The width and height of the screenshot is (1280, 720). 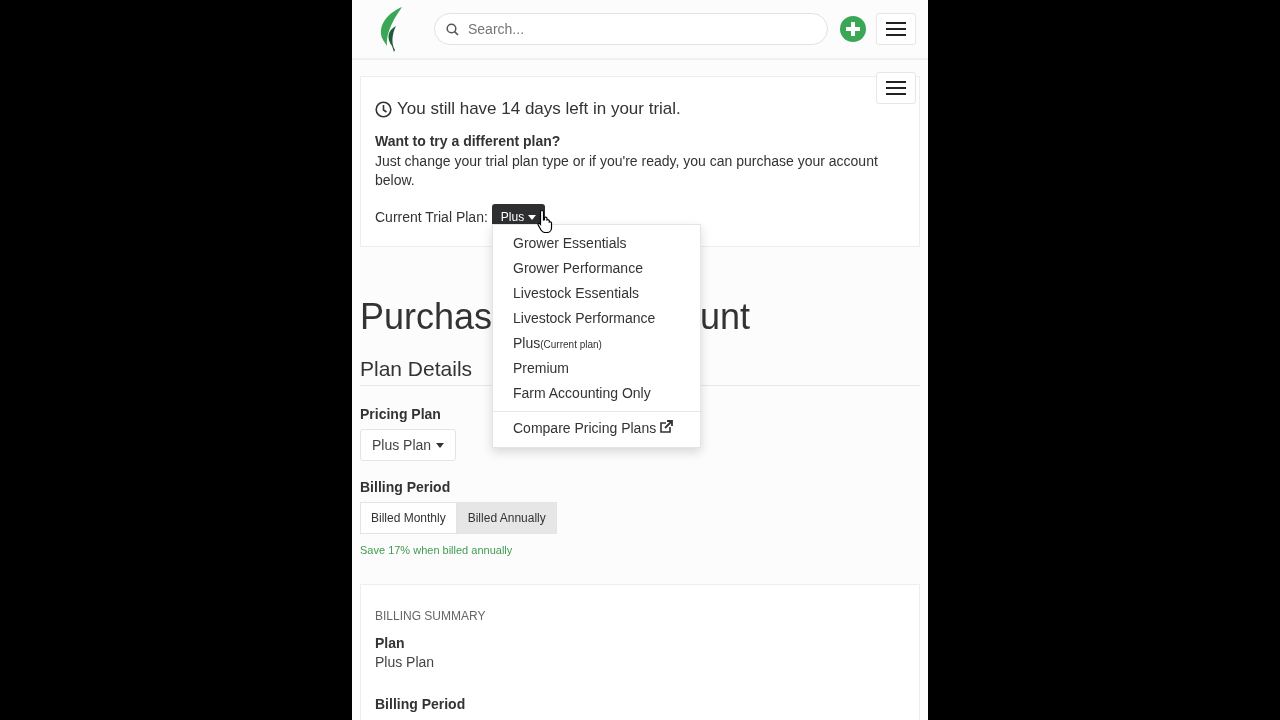 What do you see at coordinates (408, 518) in the screenshot?
I see `billing-period-toggle: Billed Monthly` at bounding box center [408, 518].